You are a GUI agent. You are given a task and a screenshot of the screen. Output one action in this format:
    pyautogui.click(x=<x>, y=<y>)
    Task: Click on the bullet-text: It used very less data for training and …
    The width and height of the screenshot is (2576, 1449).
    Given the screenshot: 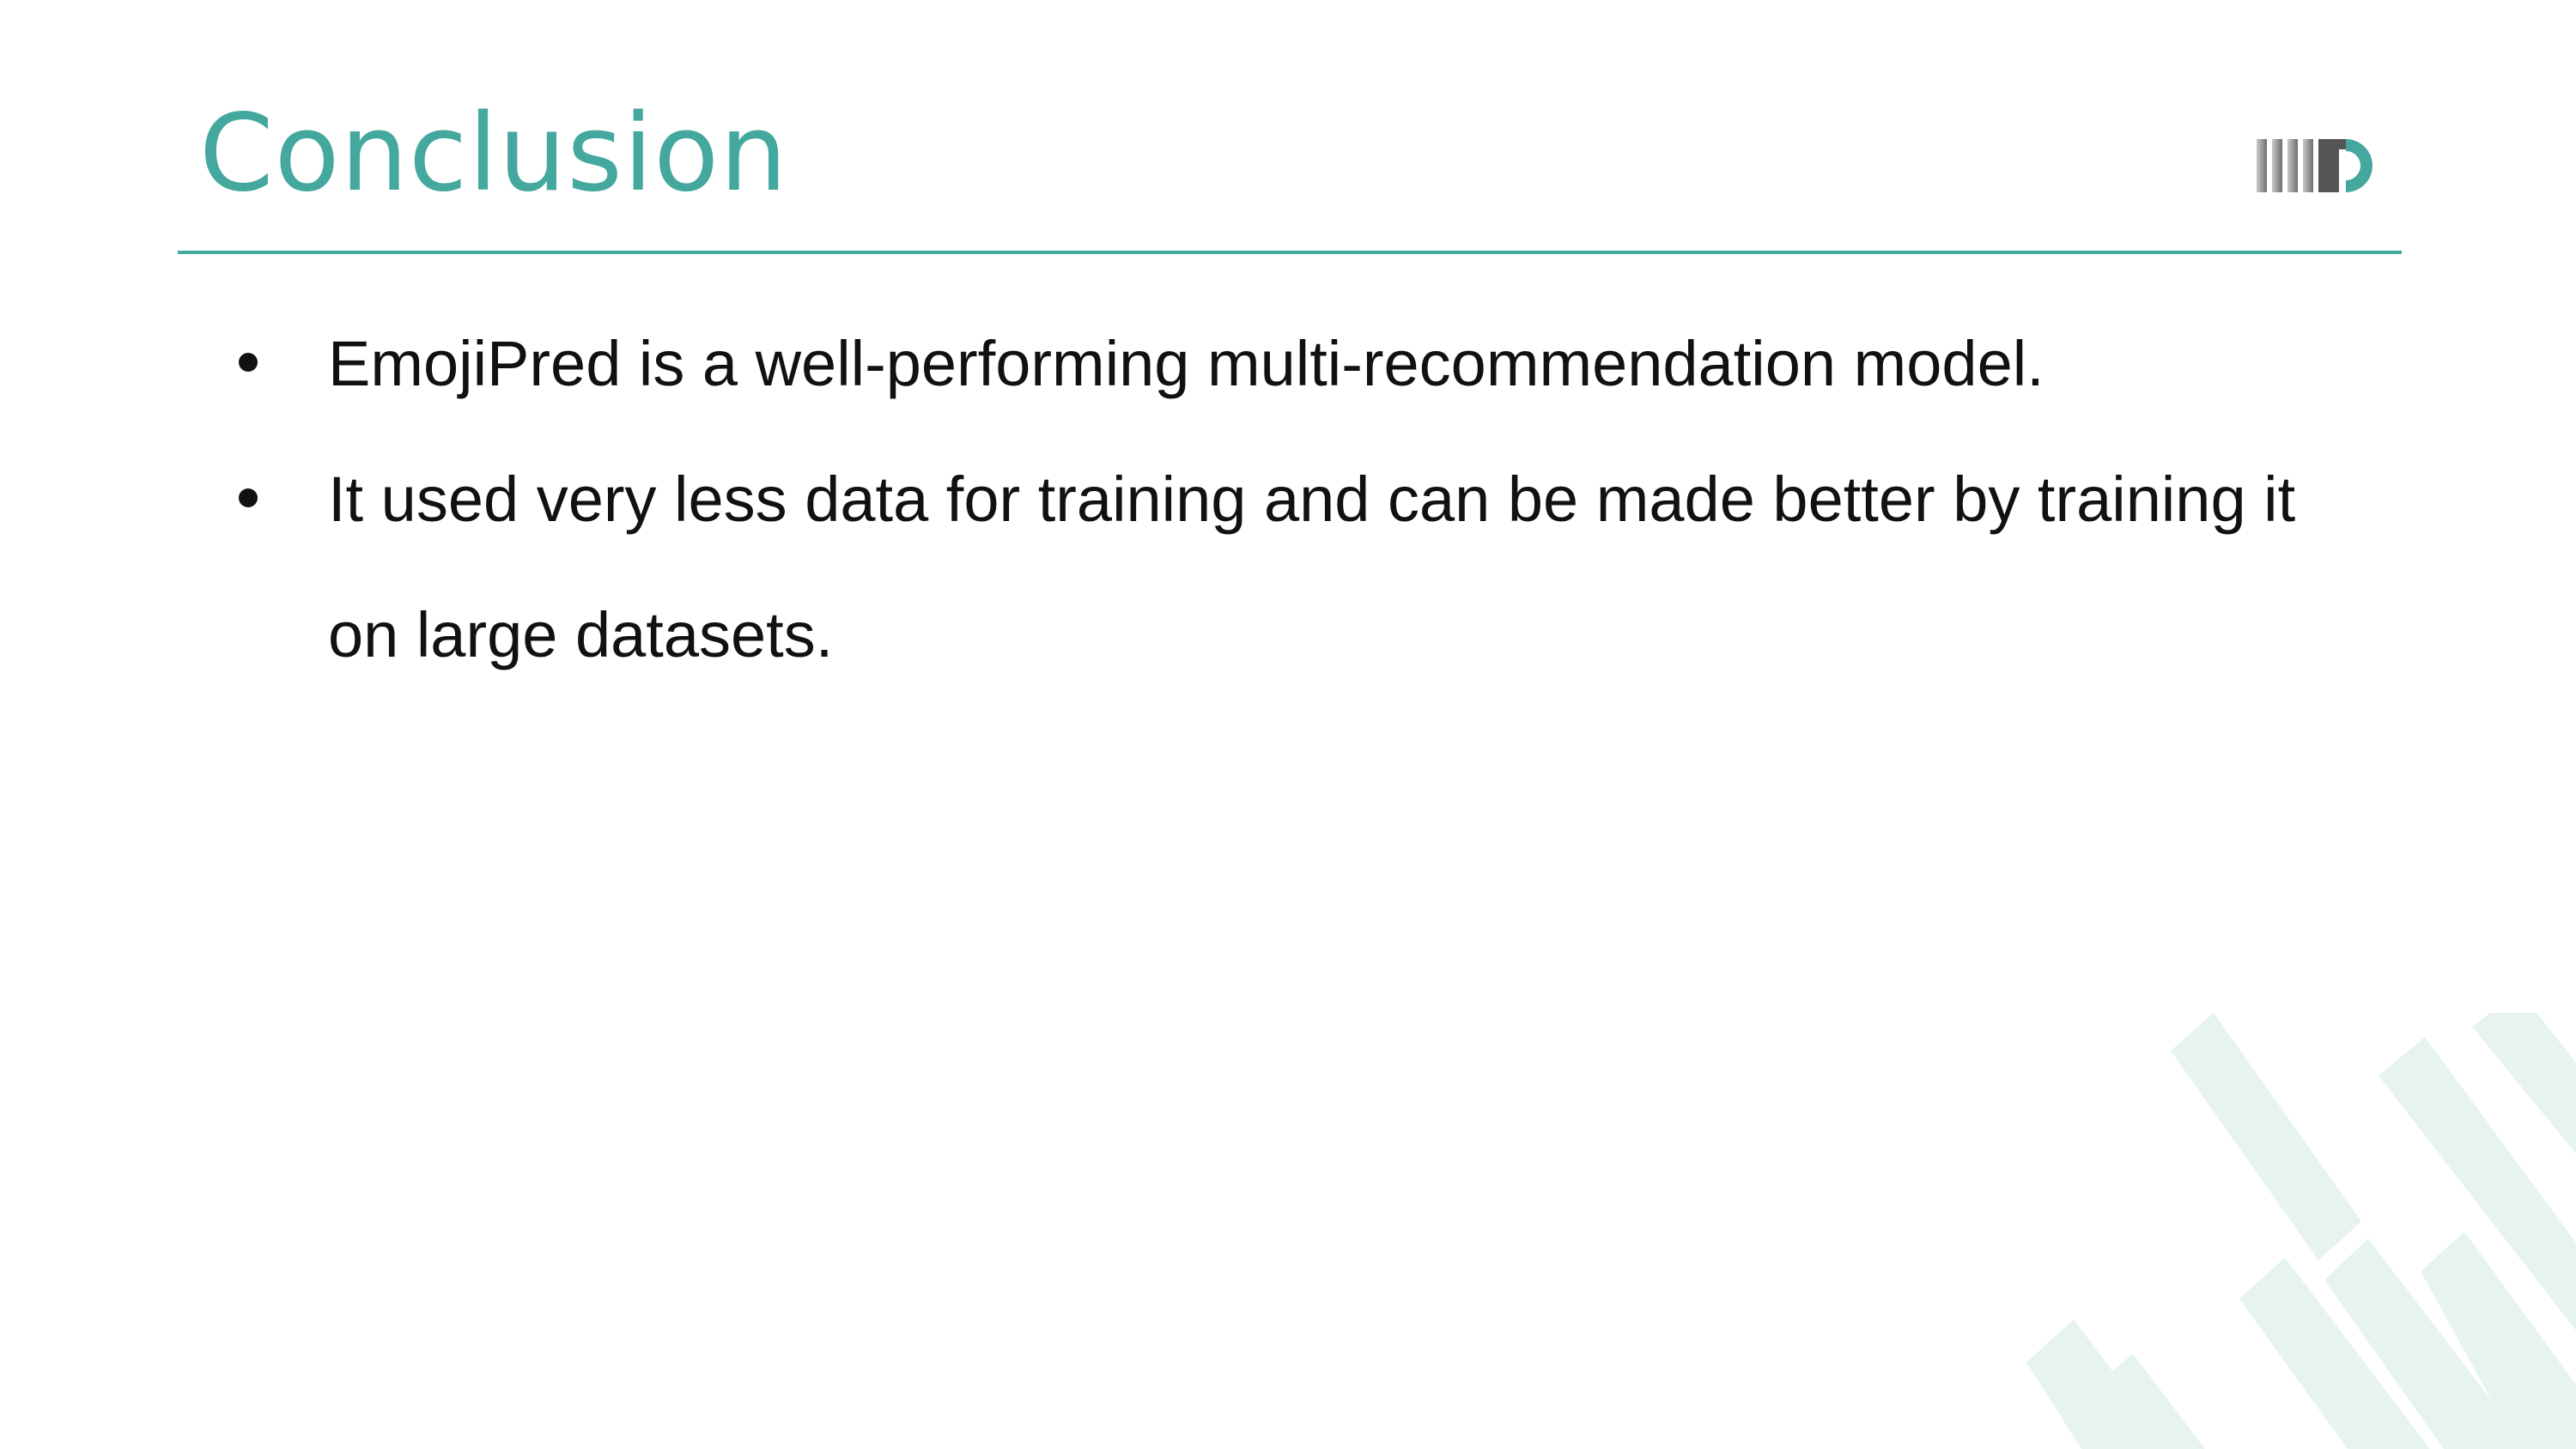 What is the action you would take?
    pyautogui.click(x=1312, y=567)
    